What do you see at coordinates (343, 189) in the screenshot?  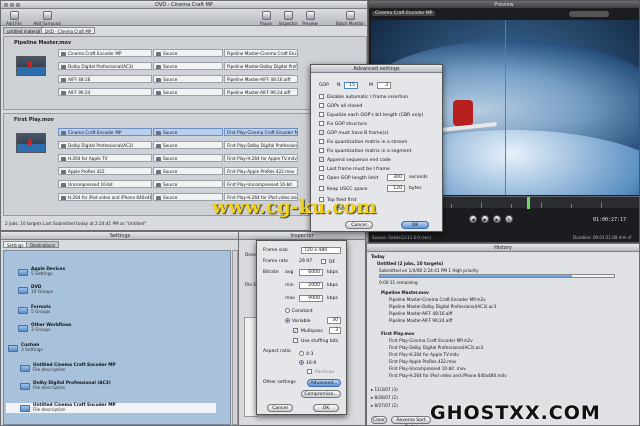 I see `uscc-checkbox: Keep USCC space` at bounding box center [343, 189].